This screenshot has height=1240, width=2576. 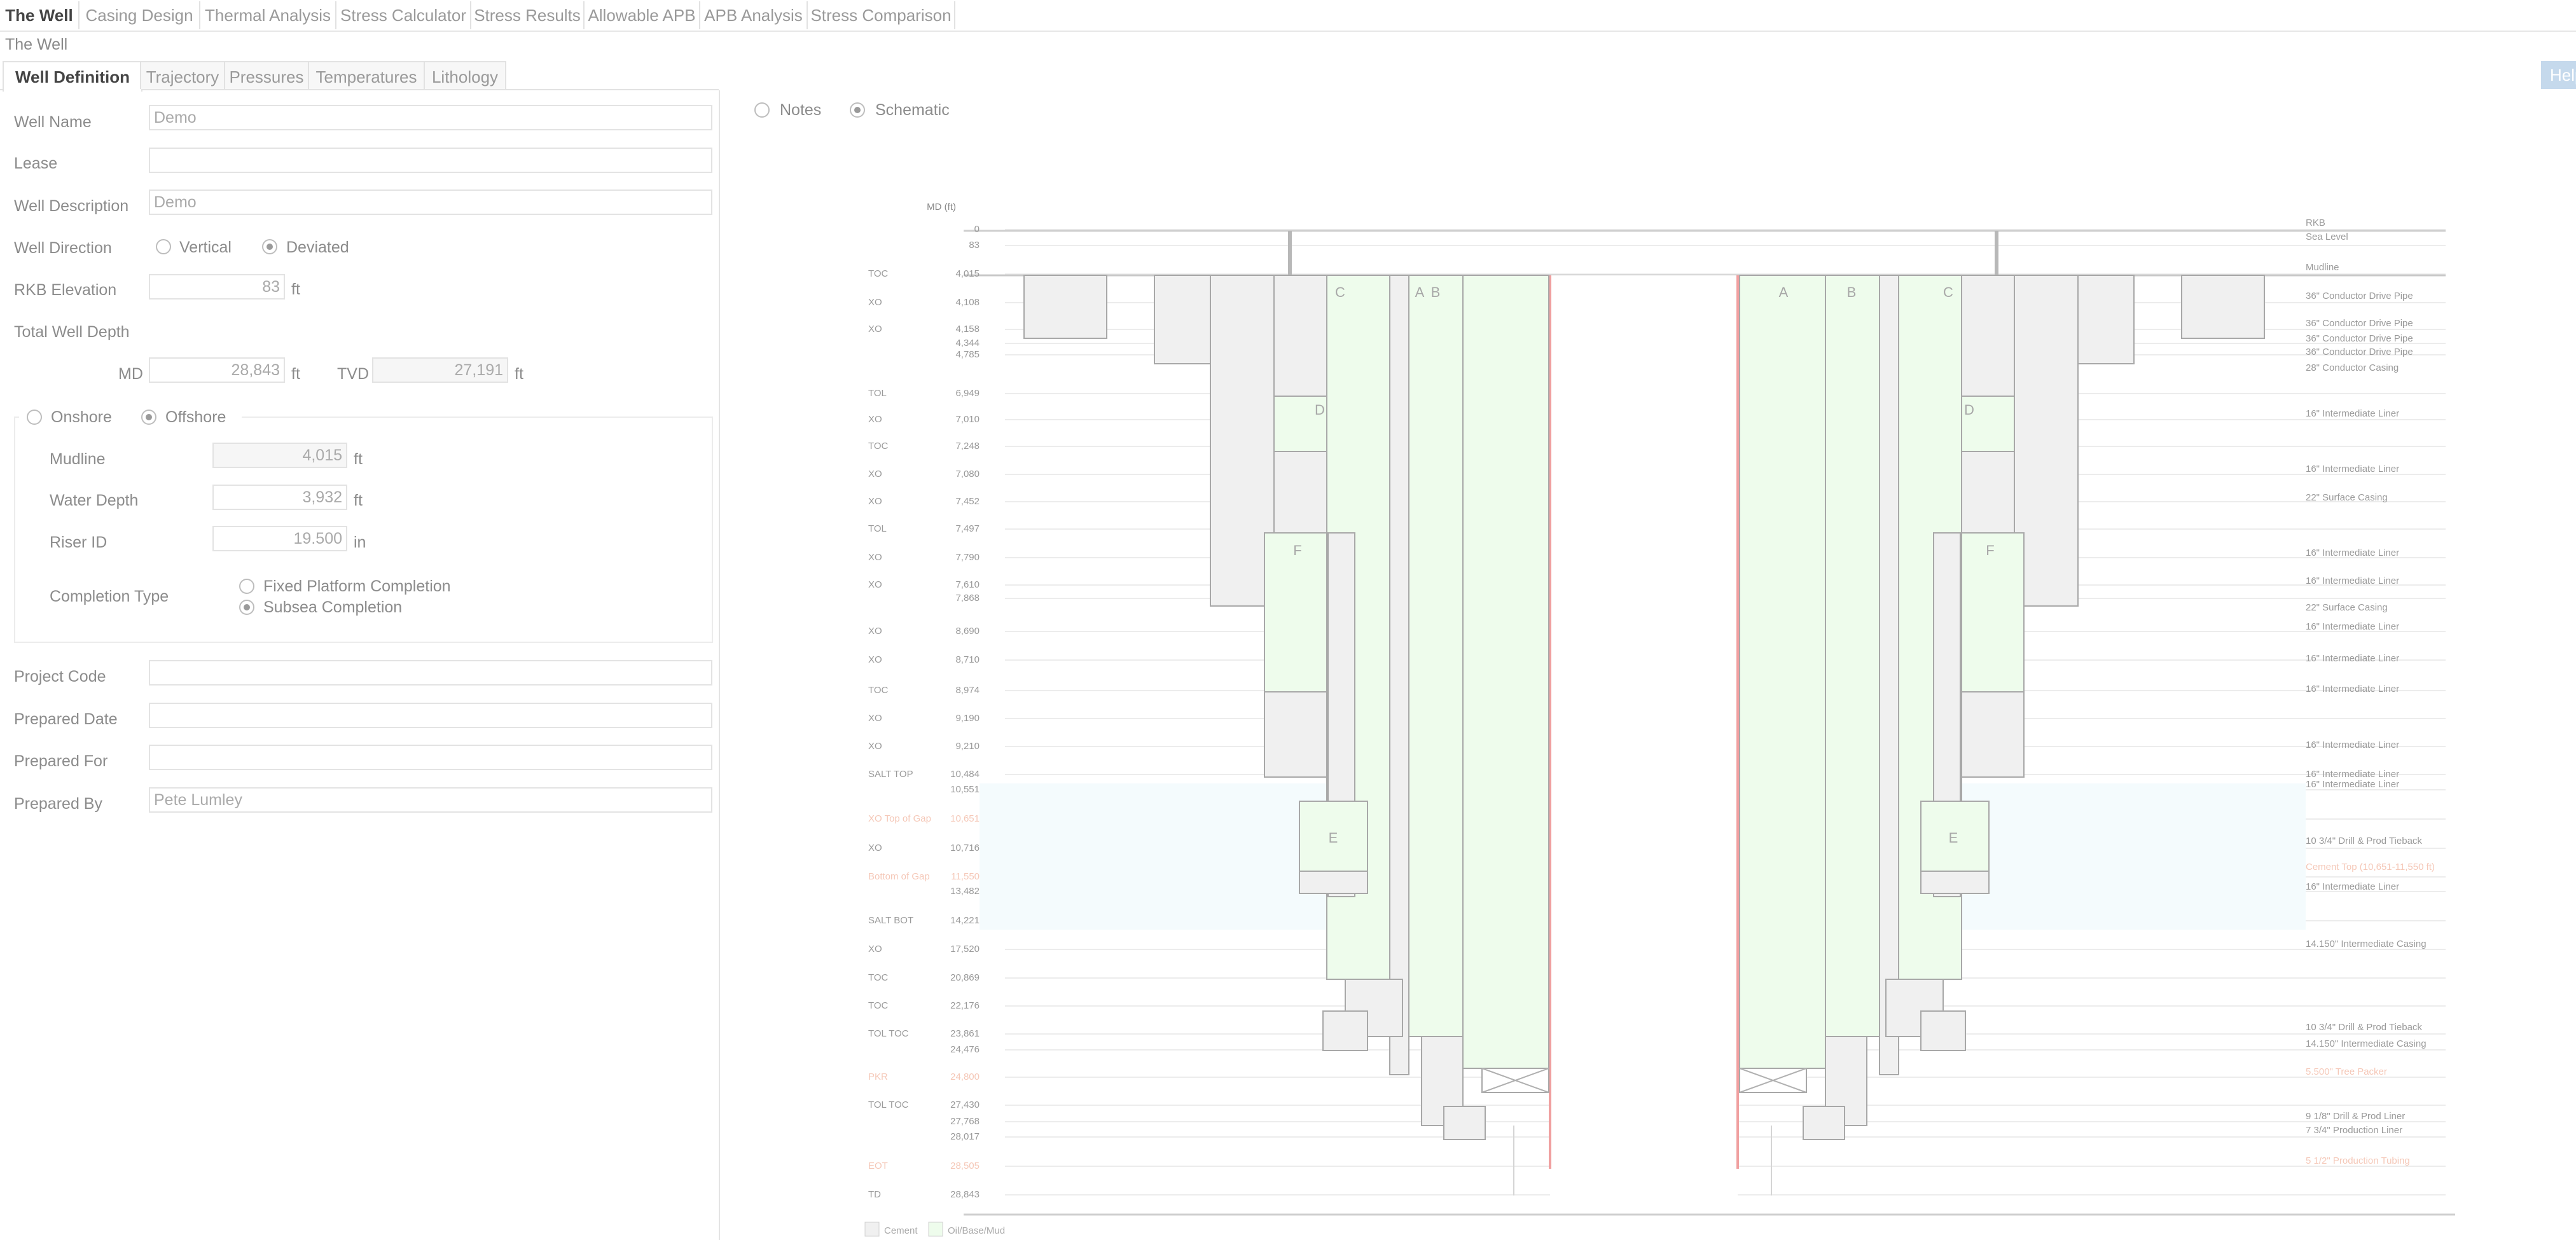 What do you see at coordinates (163, 246) in the screenshot?
I see `vertical-radio` at bounding box center [163, 246].